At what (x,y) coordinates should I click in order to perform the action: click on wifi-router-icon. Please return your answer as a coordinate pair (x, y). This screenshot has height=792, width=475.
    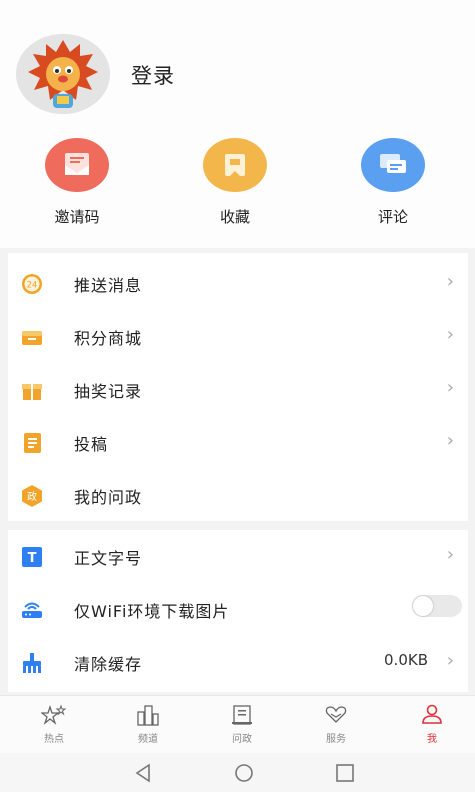
    Looking at the image, I should click on (32, 610).